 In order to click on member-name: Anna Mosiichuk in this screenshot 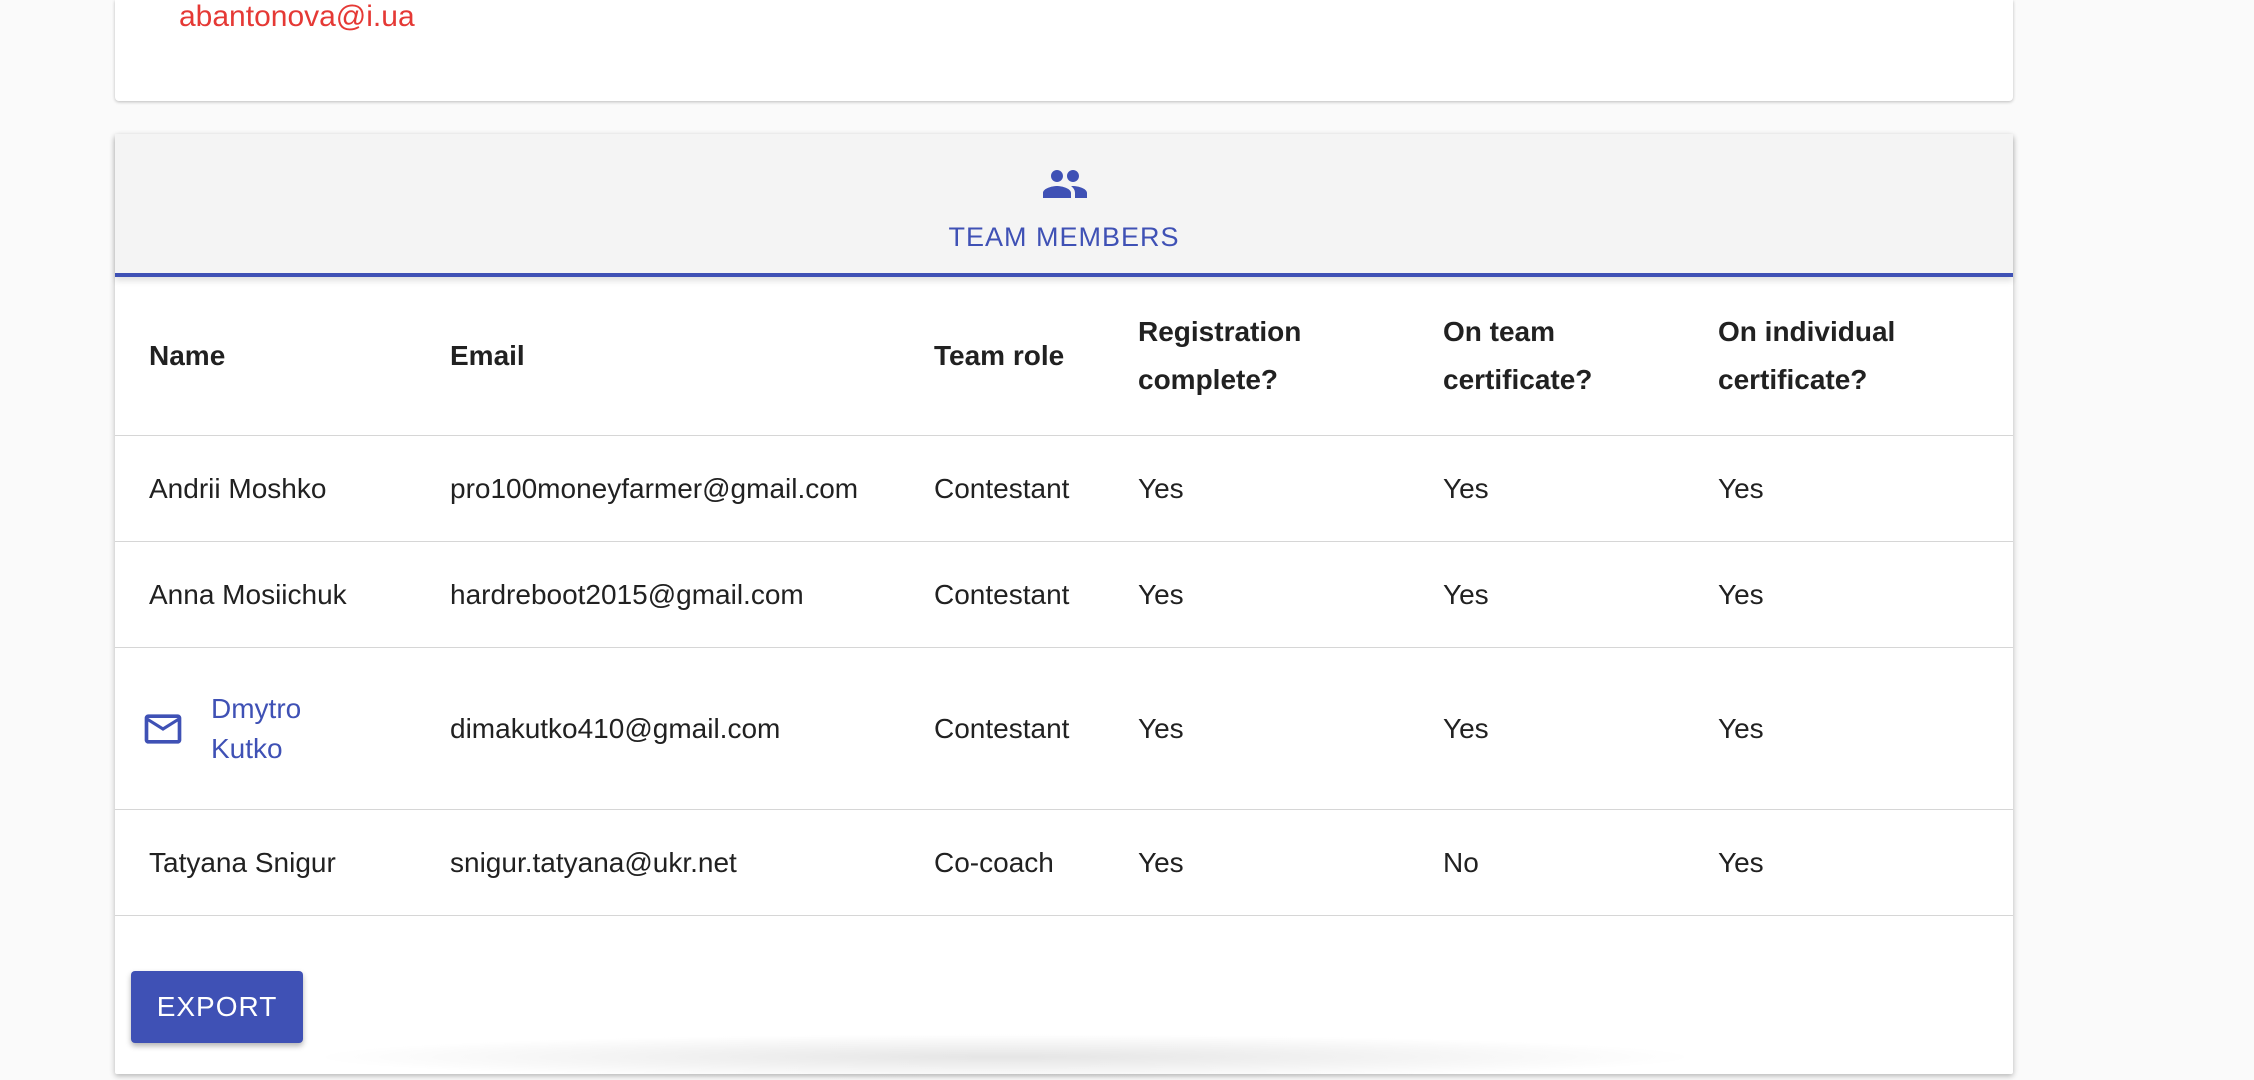, I will do `click(282, 594)`.